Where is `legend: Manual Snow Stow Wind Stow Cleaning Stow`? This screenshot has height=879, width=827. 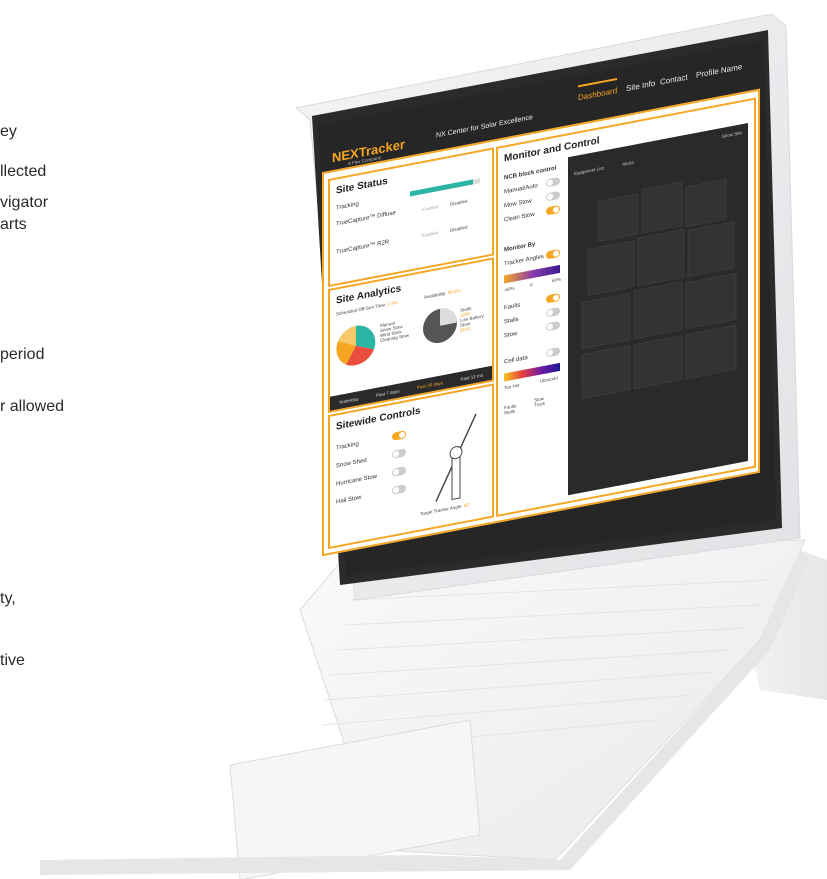 legend: Manual Snow Stow Wind Stow Cleaning Stow is located at coordinates (394, 330).